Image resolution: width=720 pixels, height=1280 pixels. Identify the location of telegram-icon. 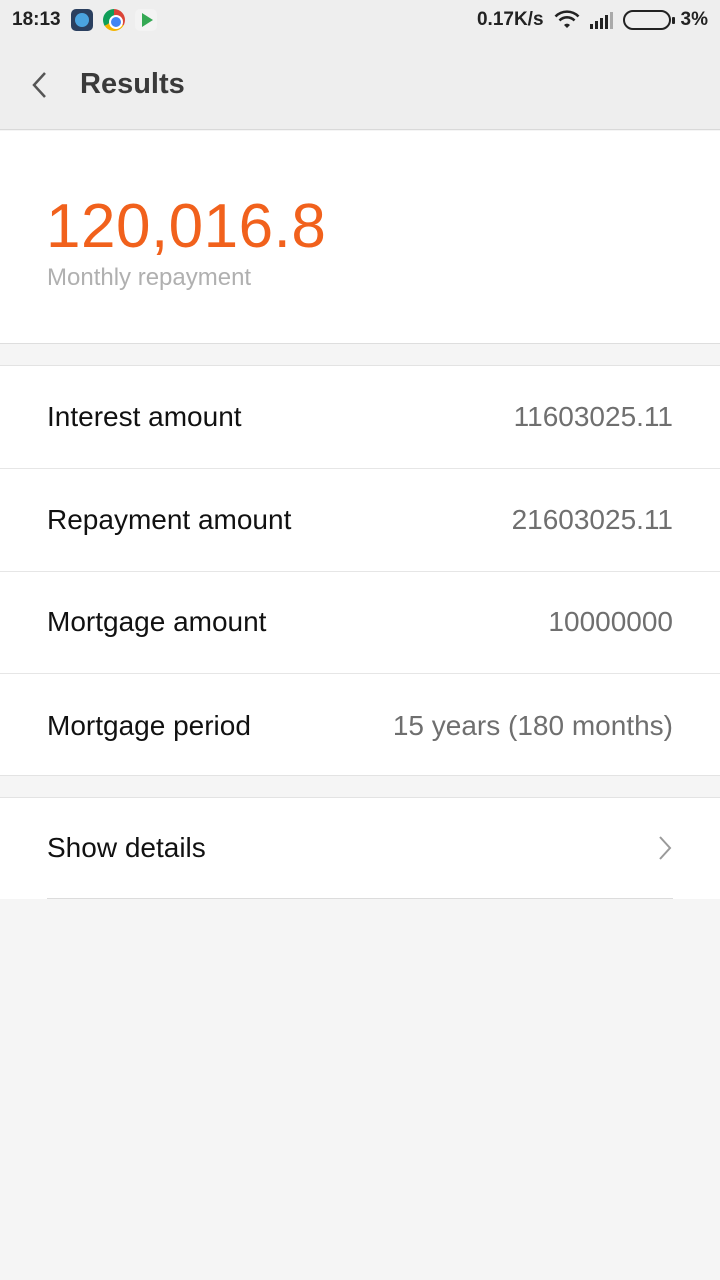
(81, 20).